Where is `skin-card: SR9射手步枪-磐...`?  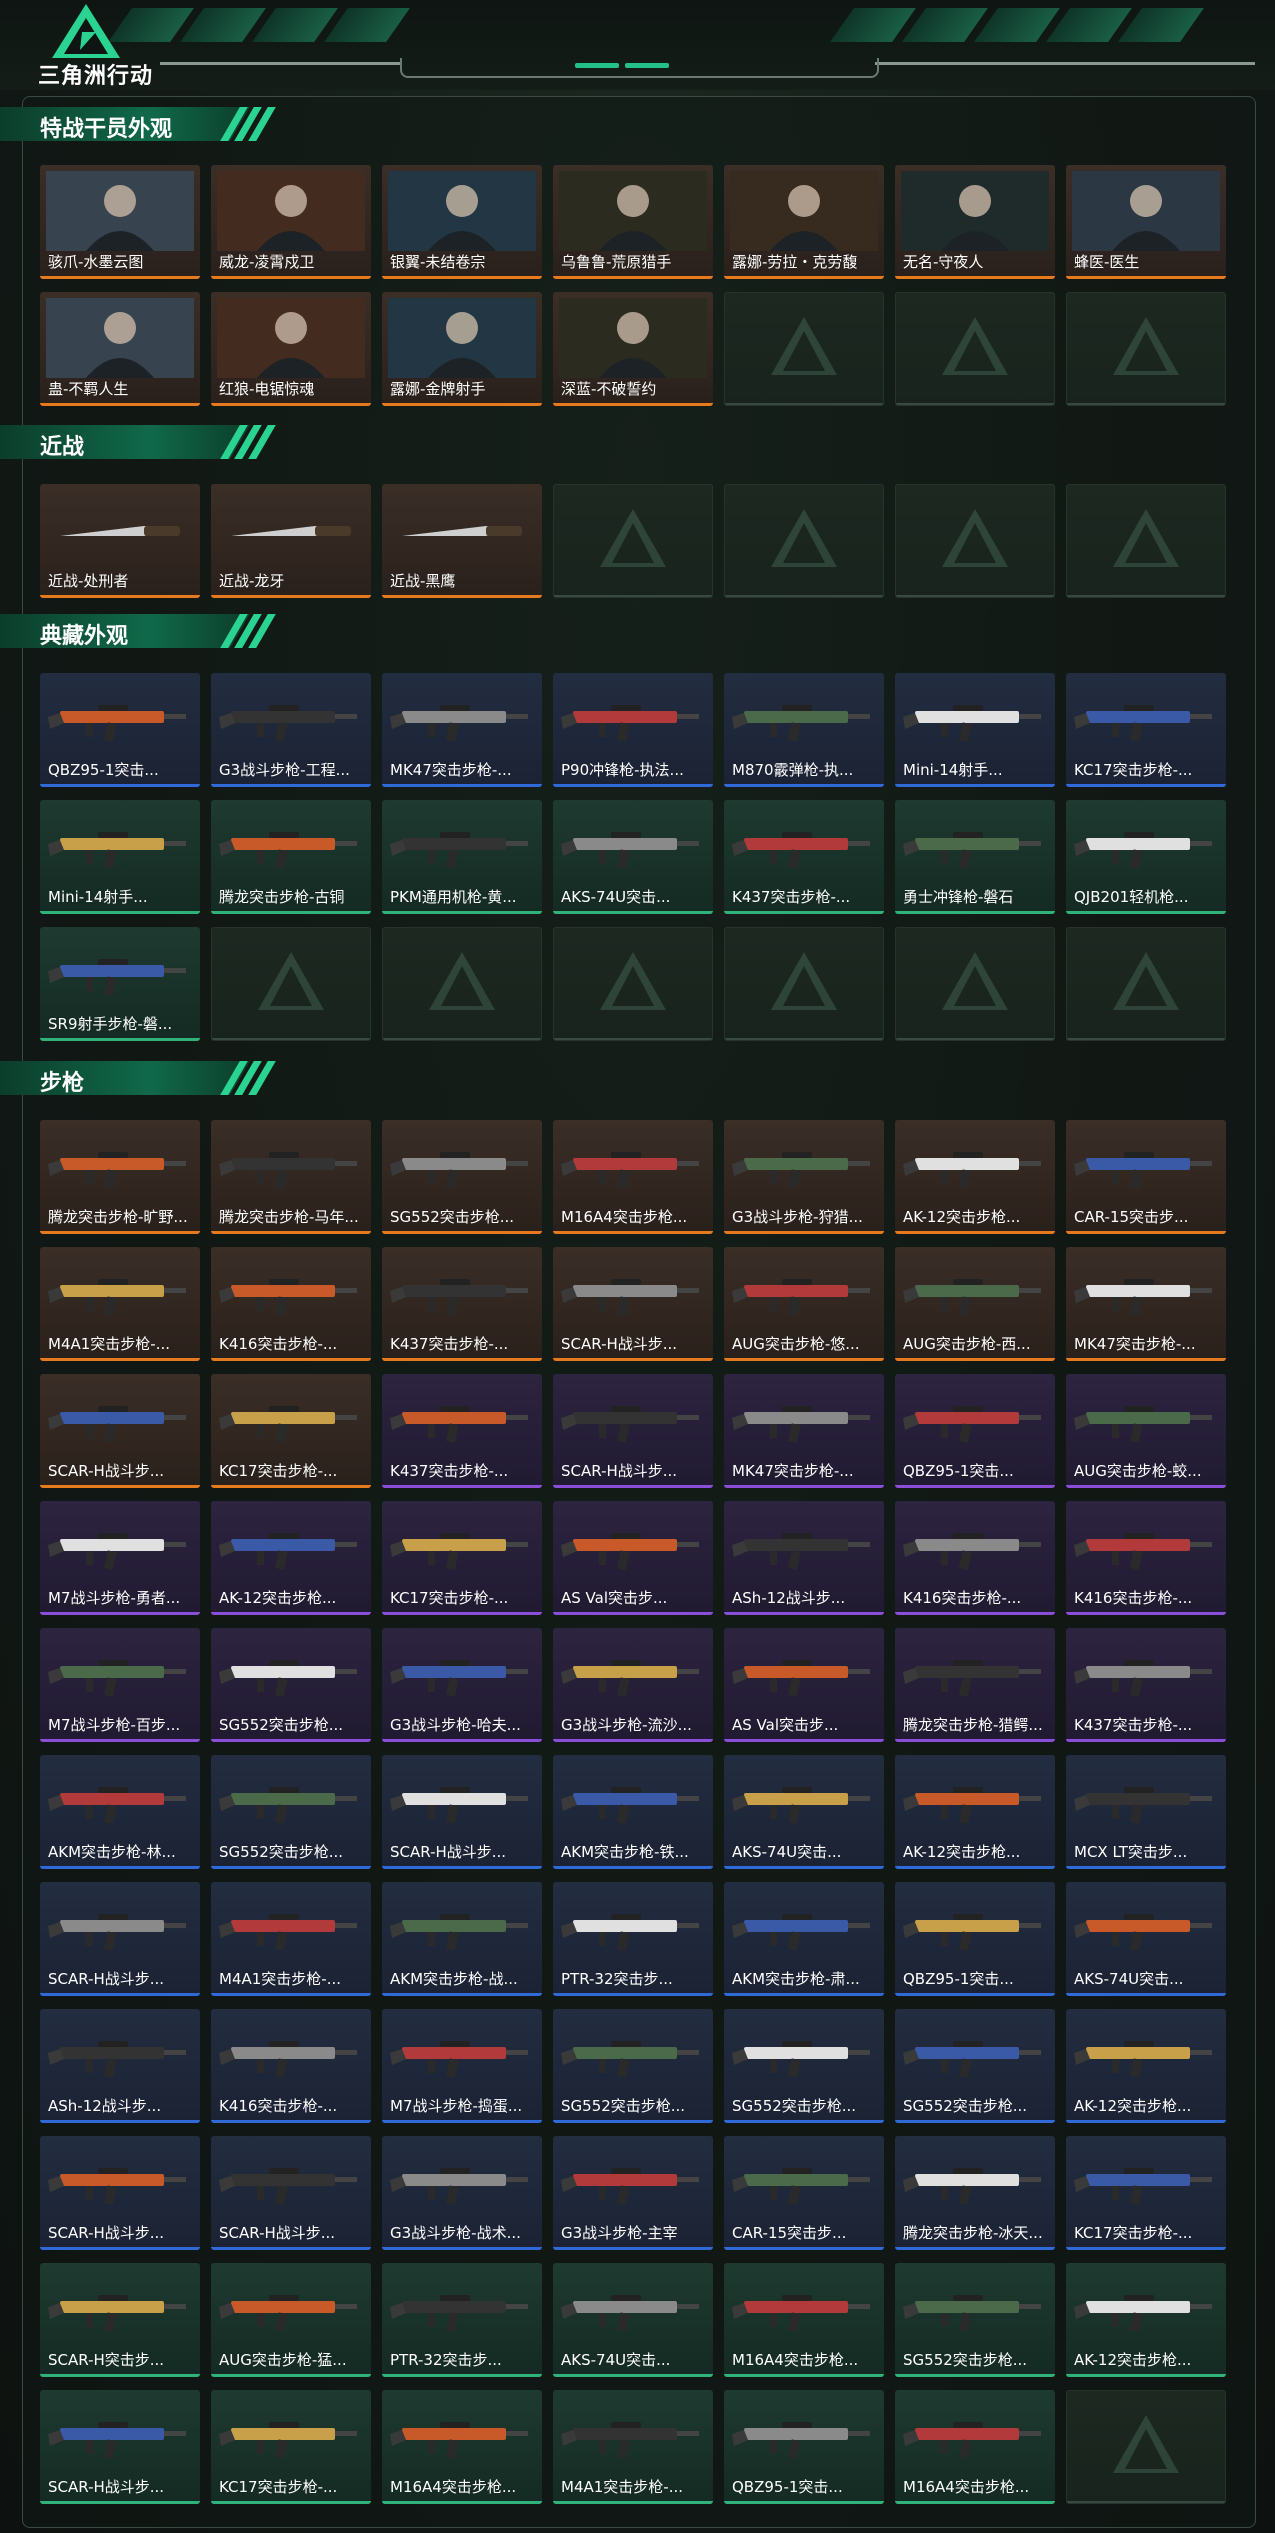 skin-card: SR9射手步枪-磐... is located at coordinates (120, 984).